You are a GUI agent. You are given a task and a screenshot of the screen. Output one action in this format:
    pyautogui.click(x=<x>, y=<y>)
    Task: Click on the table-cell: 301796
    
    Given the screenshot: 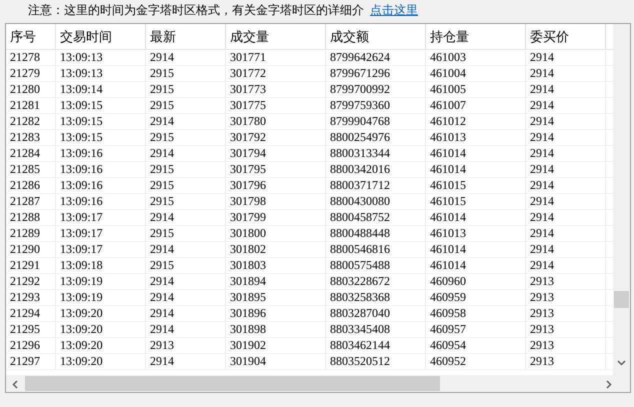 What is the action you would take?
    pyautogui.click(x=248, y=185)
    